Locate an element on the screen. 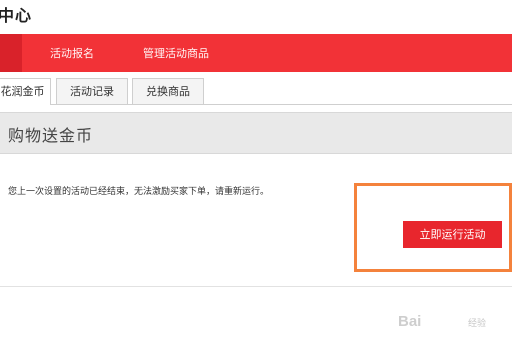 The image size is (512, 340). section-header: 购物送金币 is located at coordinates (256, 133).